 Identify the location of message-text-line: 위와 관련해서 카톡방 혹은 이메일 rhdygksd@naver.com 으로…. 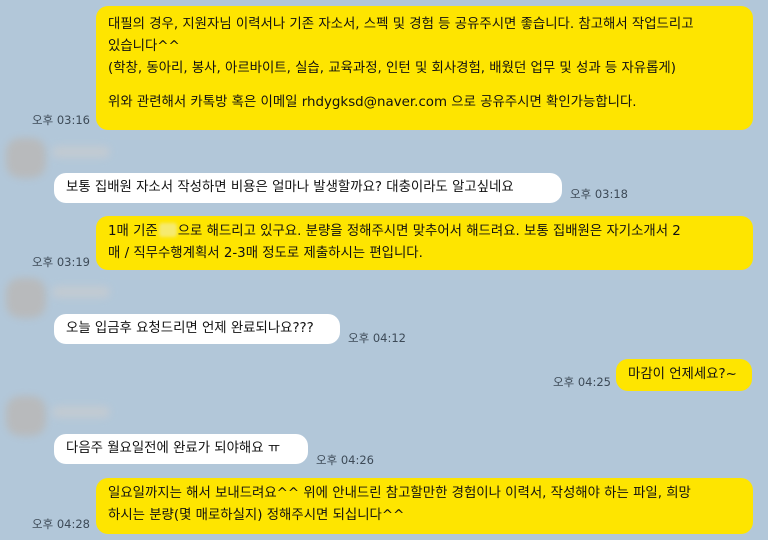
(372, 102).